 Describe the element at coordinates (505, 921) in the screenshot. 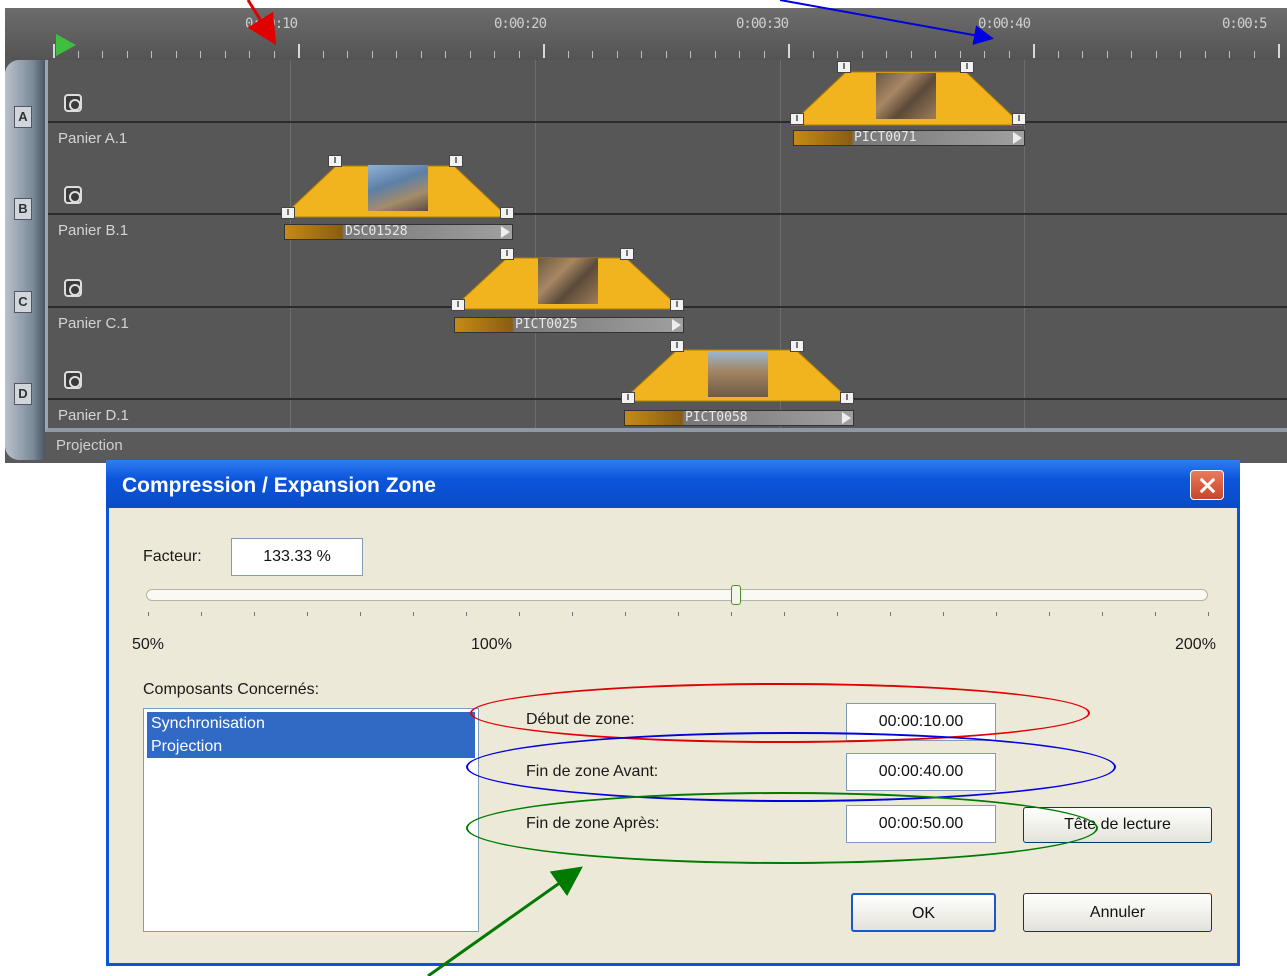

I see `green-arrow` at that location.